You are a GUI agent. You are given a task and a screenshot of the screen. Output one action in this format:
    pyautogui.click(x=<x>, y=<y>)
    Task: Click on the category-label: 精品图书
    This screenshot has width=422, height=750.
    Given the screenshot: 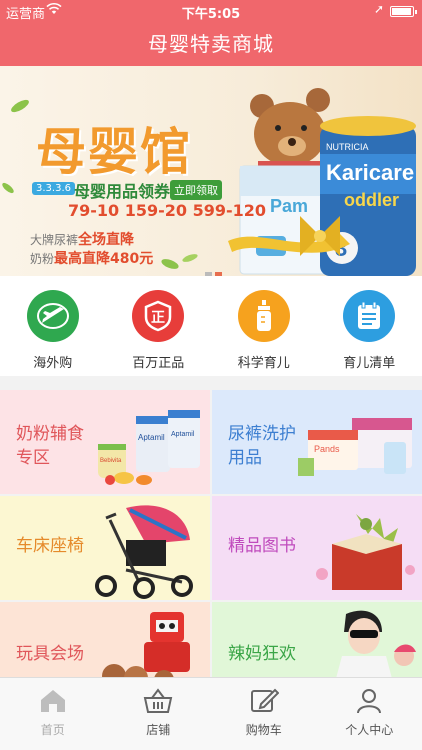 What is the action you would take?
    pyautogui.click(x=262, y=546)
    